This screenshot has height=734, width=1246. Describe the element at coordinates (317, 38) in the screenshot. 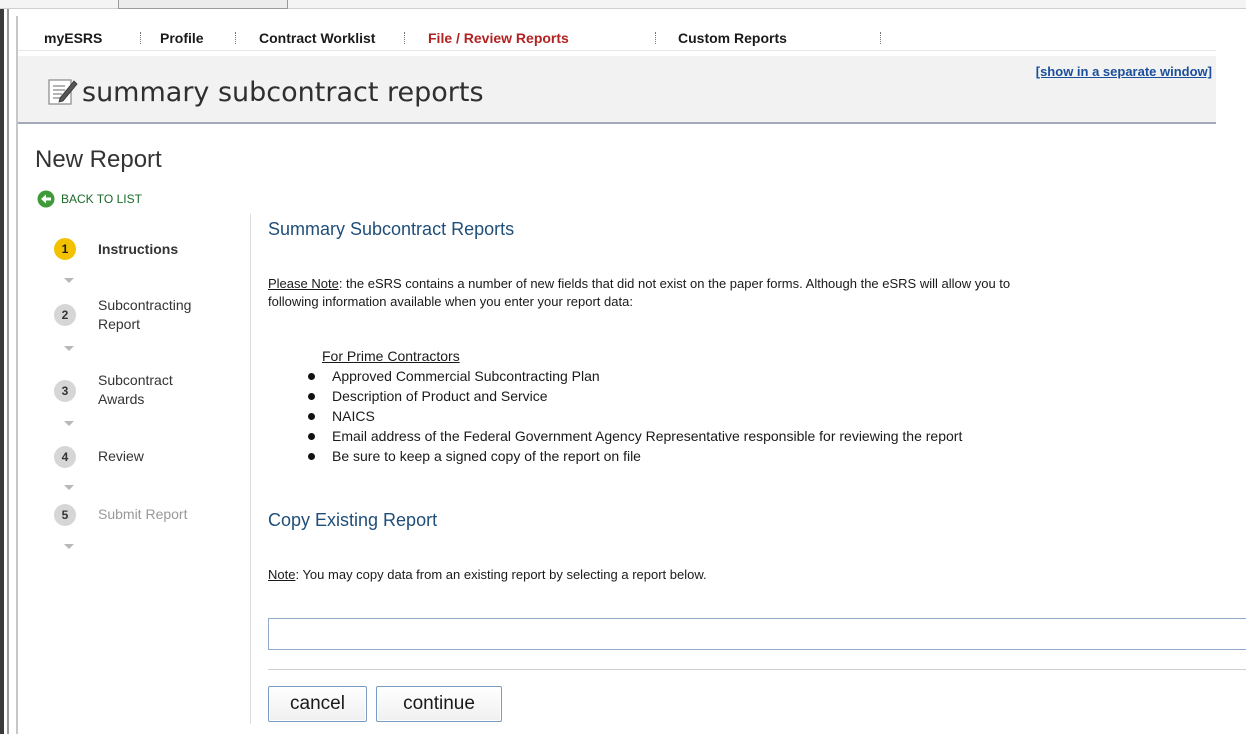

I see `nav-item-contract-worklist: Contract Worklist` at that location.